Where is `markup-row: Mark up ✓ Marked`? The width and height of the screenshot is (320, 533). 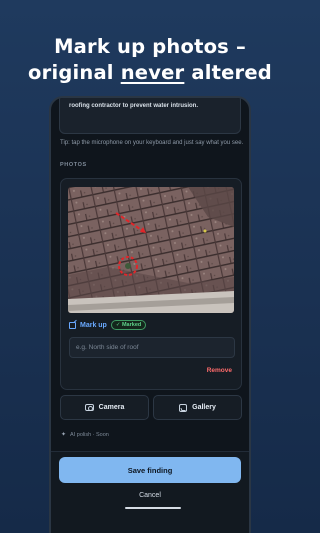 markup-row: Mark up ✓ Marked is located at coordinates (108, 325).